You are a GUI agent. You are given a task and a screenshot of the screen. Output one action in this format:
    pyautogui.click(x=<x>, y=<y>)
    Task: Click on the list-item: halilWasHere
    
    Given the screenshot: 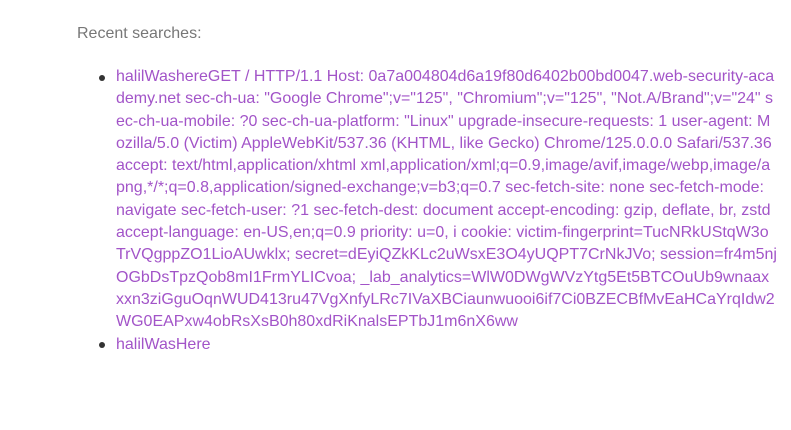 What is the action you would take?
    pyautogui.click(x=438, y=345)
    